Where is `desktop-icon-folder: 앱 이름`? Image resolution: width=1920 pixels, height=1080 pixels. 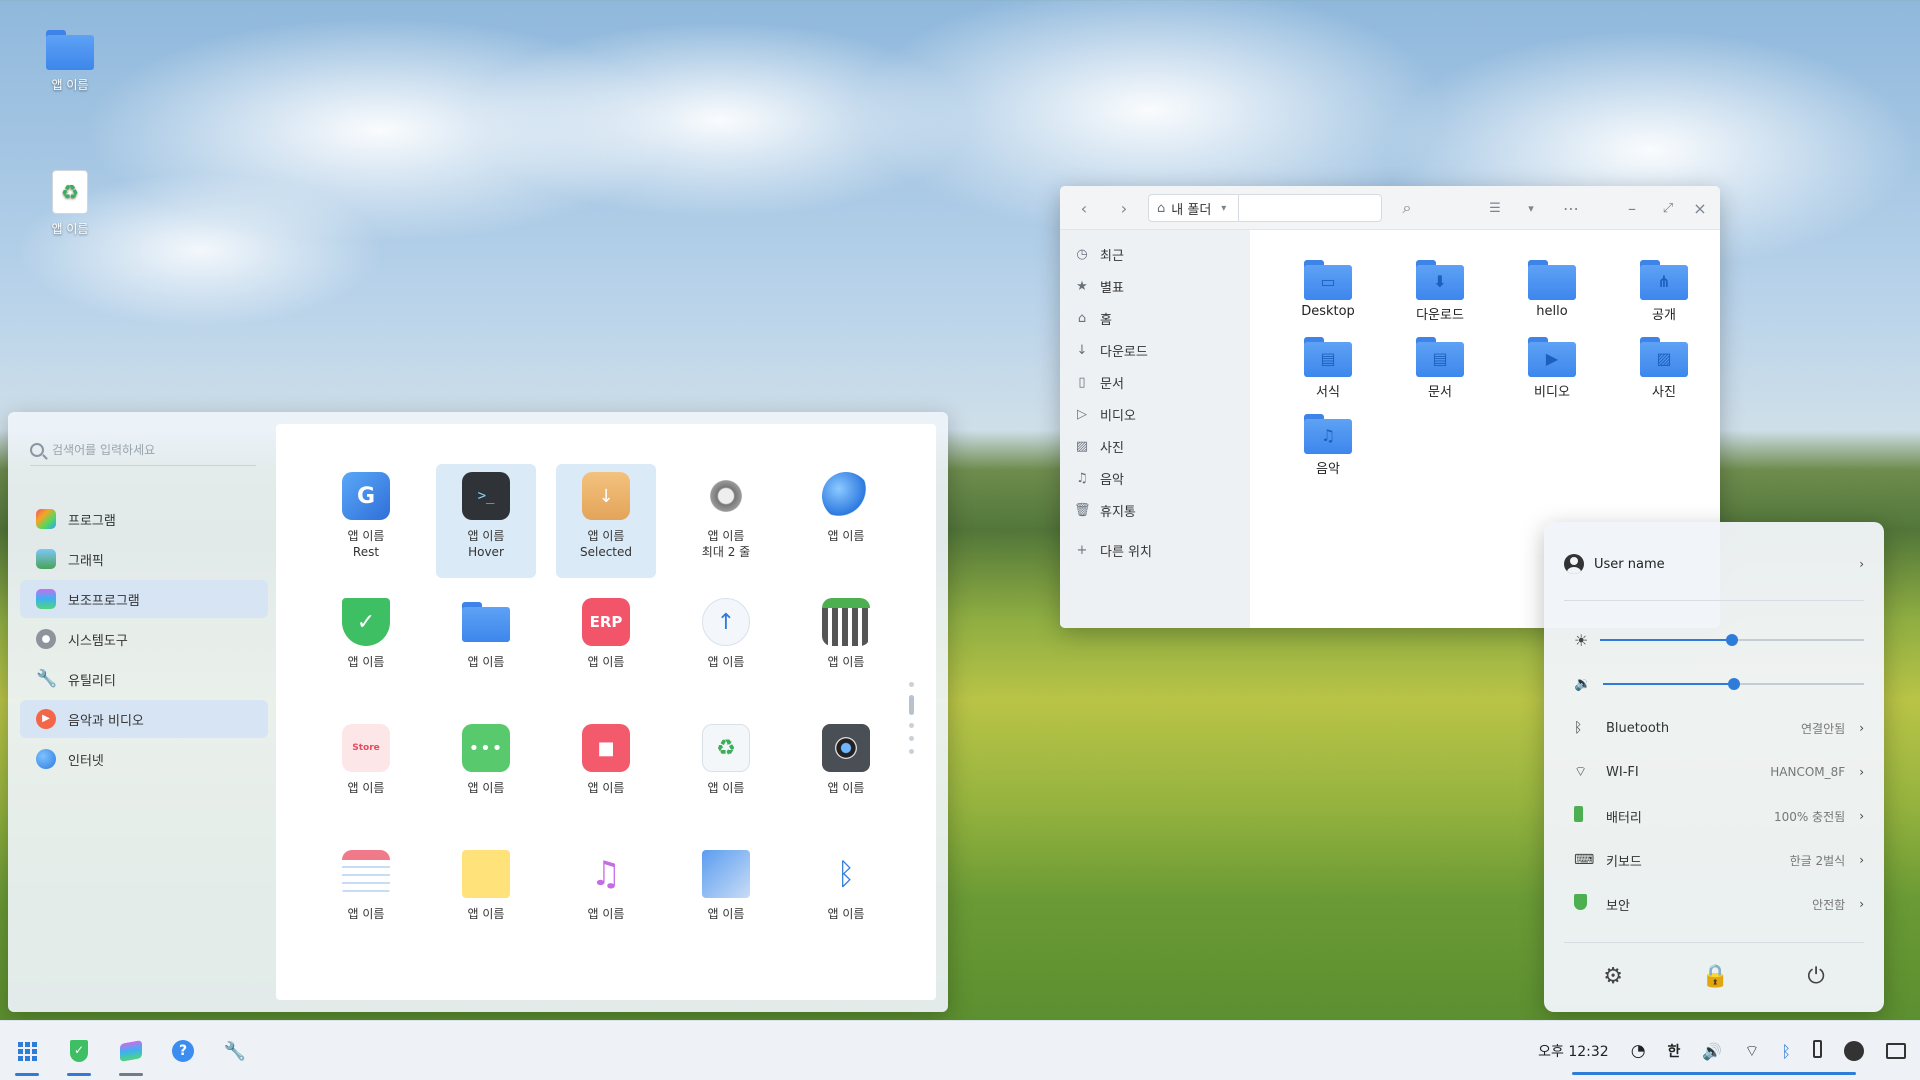
desktop-icon-folder: 앱 이름 is located at coordinates (70, 61).